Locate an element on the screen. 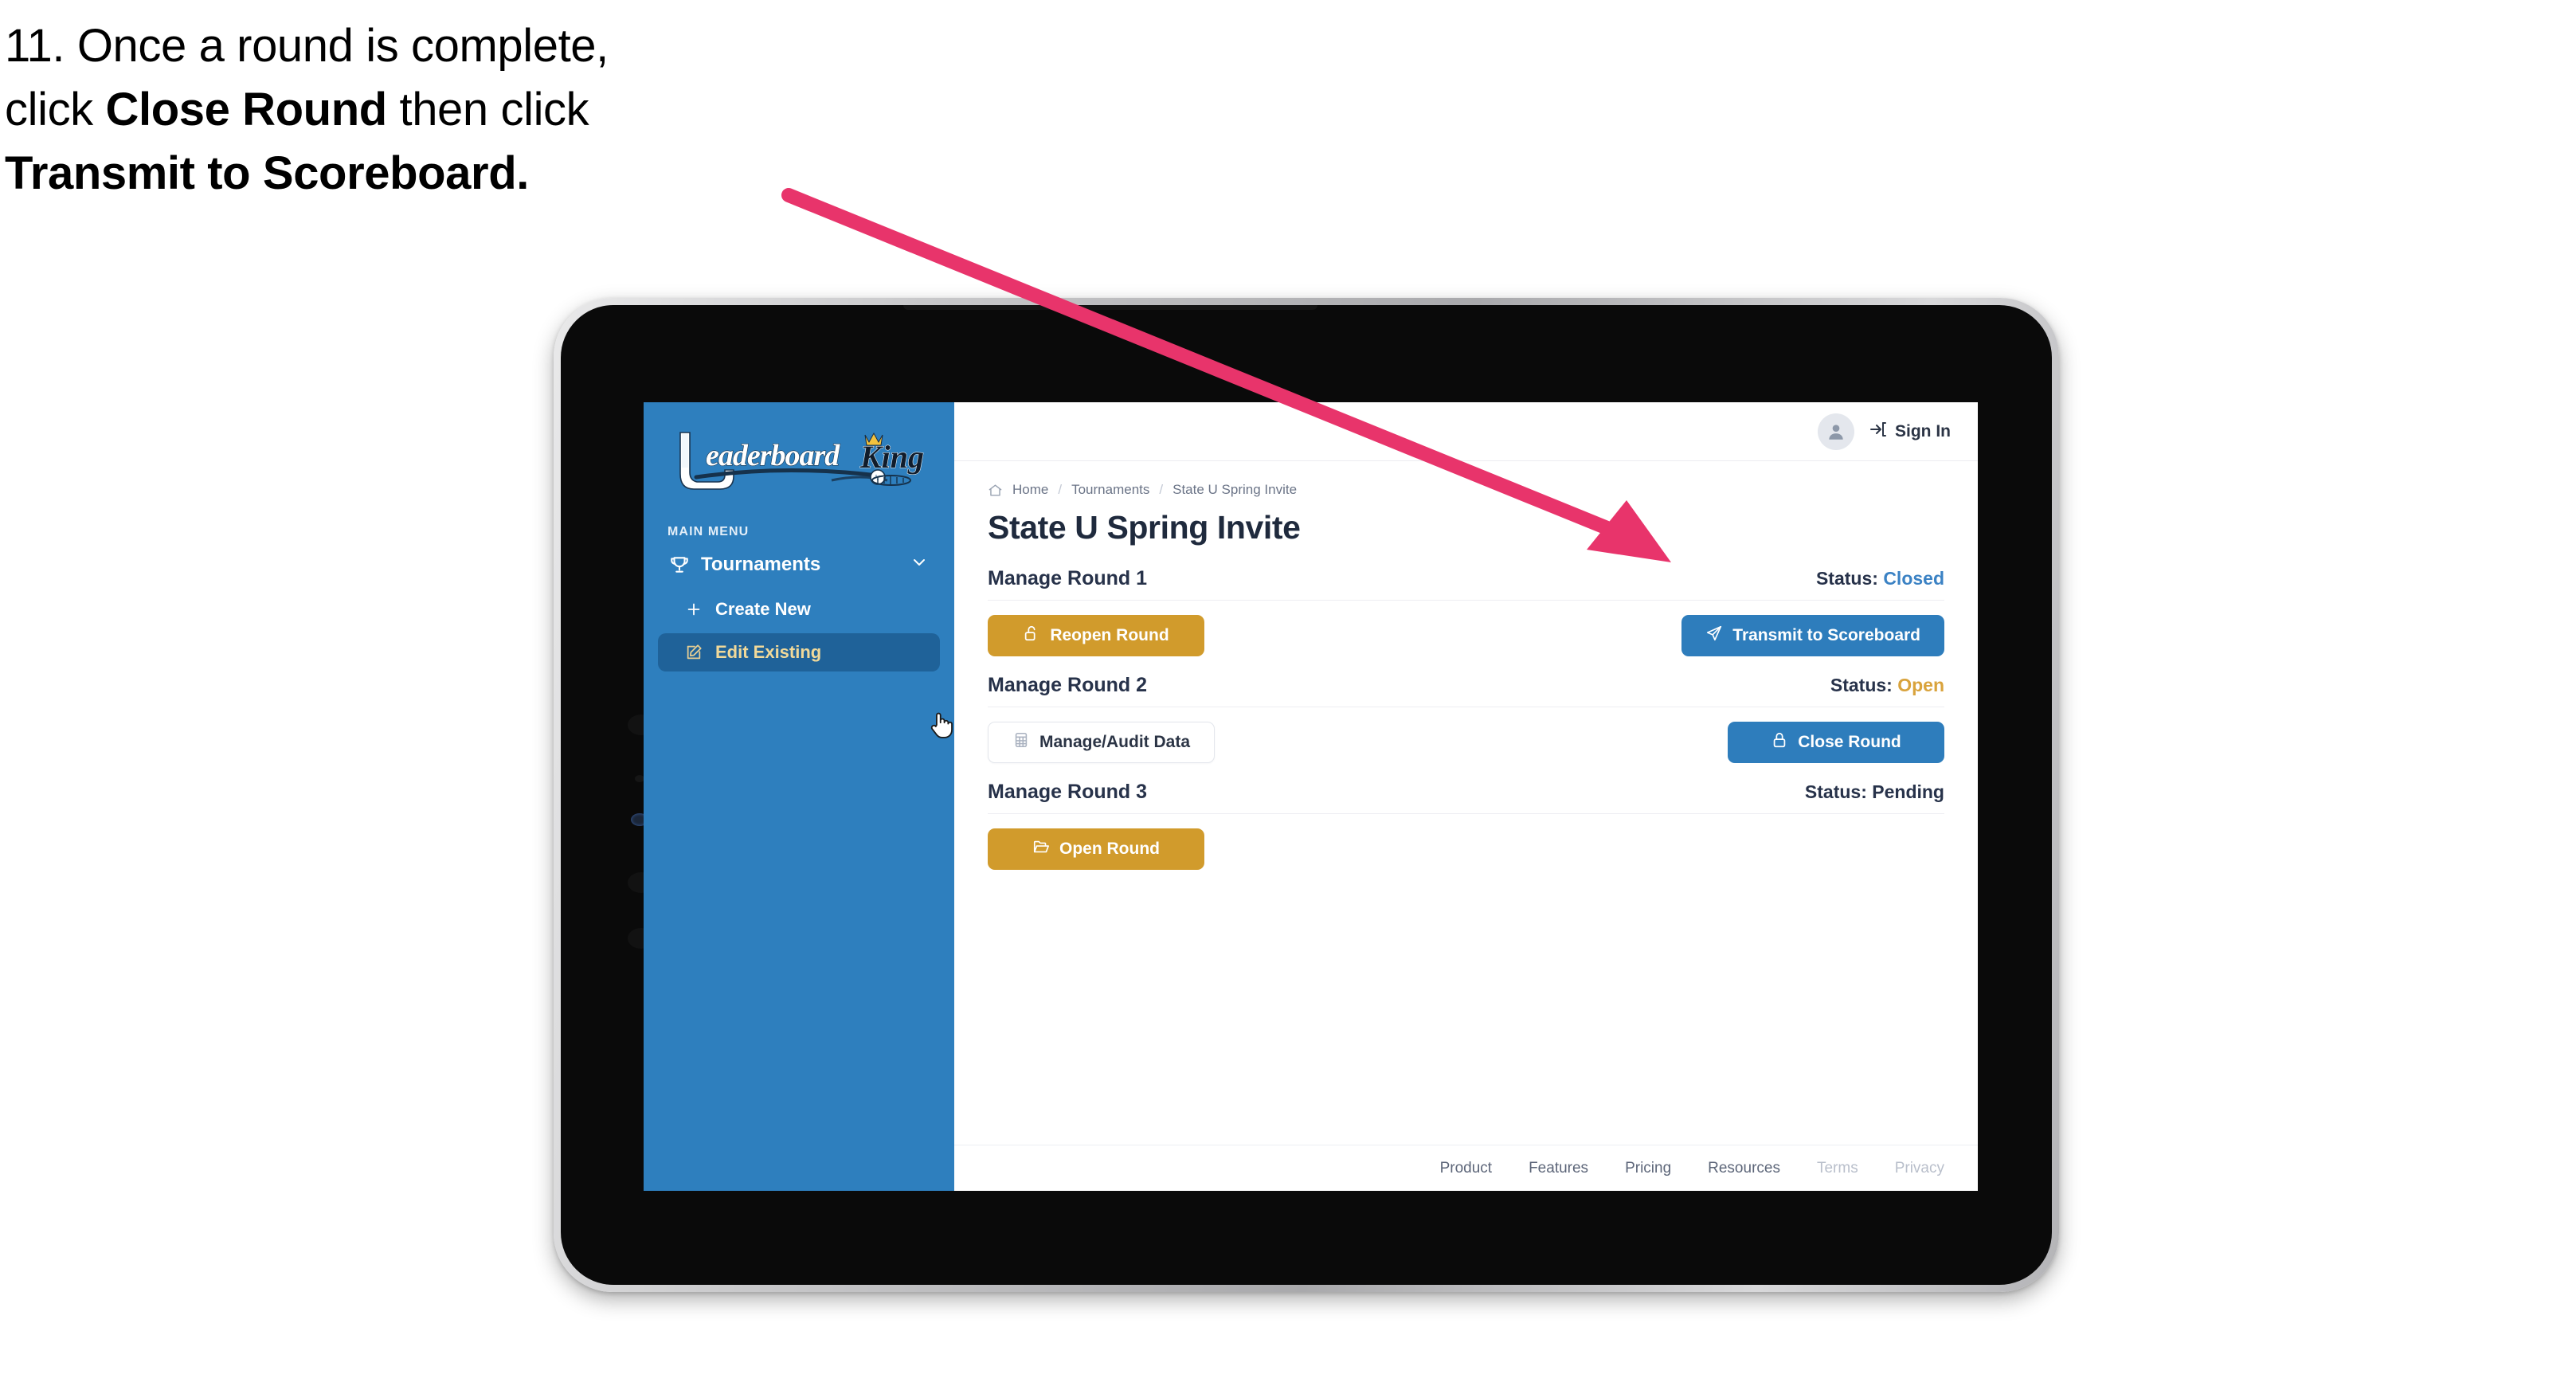  round-3-status: Status: Pending is located at coordinates (1874, 792).